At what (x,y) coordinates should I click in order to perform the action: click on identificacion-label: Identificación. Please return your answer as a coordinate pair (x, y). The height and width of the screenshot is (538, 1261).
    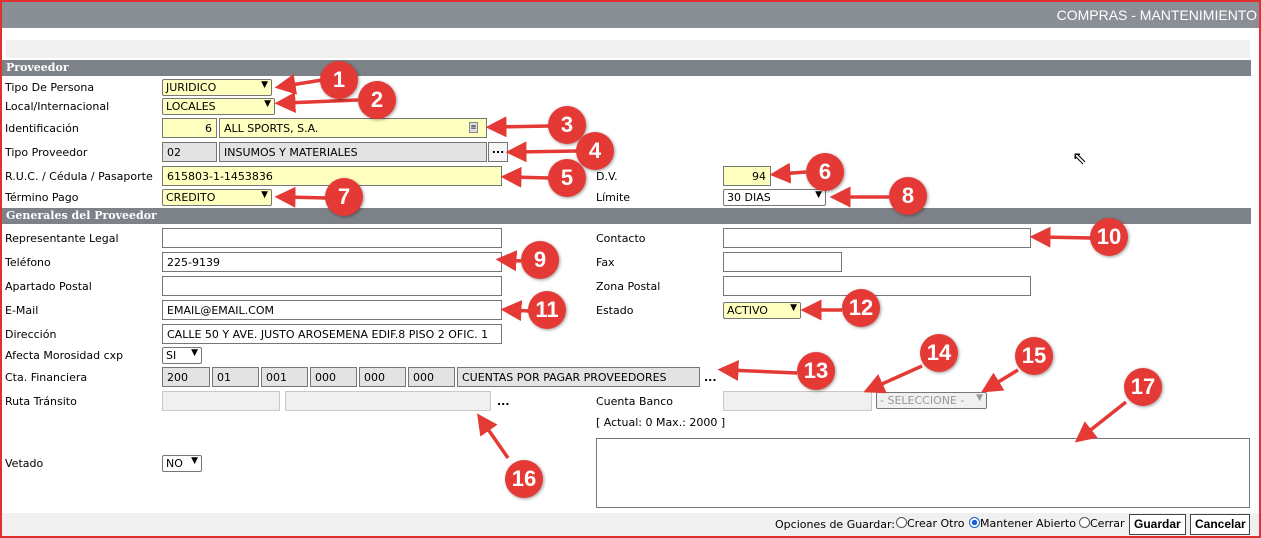
    Looking at the image, I should click on (42, 128).